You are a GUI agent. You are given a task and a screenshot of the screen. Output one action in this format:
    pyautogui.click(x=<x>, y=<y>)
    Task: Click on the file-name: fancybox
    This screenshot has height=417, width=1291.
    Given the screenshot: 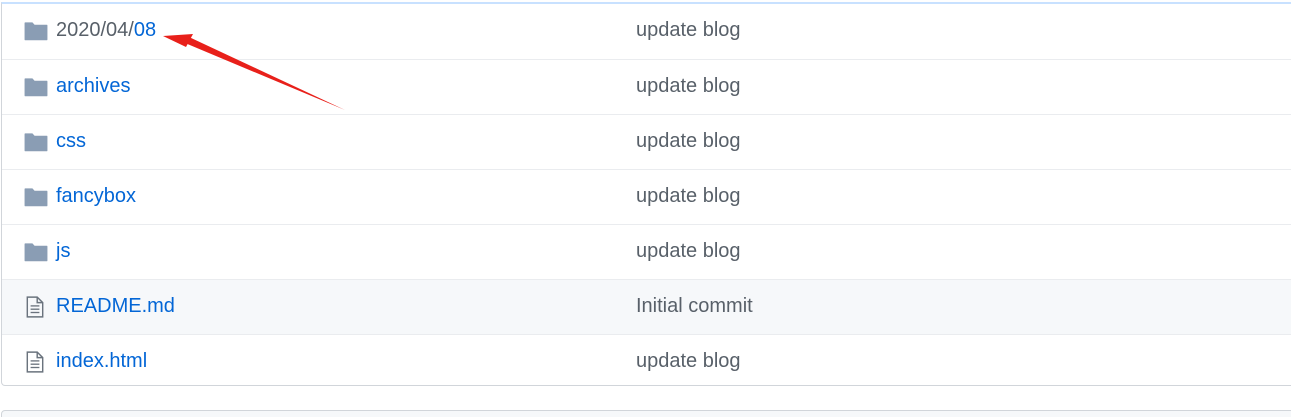 What is the action you would take?
    pyautogui.click(x=96, y=196)
    